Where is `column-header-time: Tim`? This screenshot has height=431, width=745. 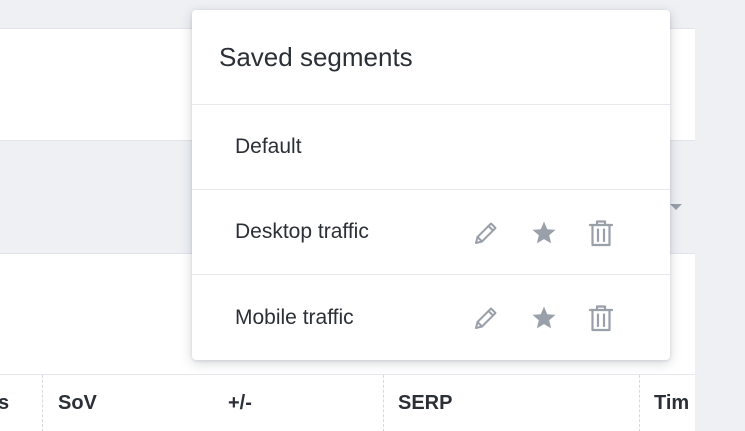
column-header-time: Tim is located at coordinates (674, 403).